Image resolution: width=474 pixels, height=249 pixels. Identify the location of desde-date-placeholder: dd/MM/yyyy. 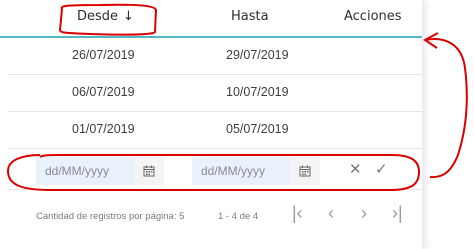
(77, 171).